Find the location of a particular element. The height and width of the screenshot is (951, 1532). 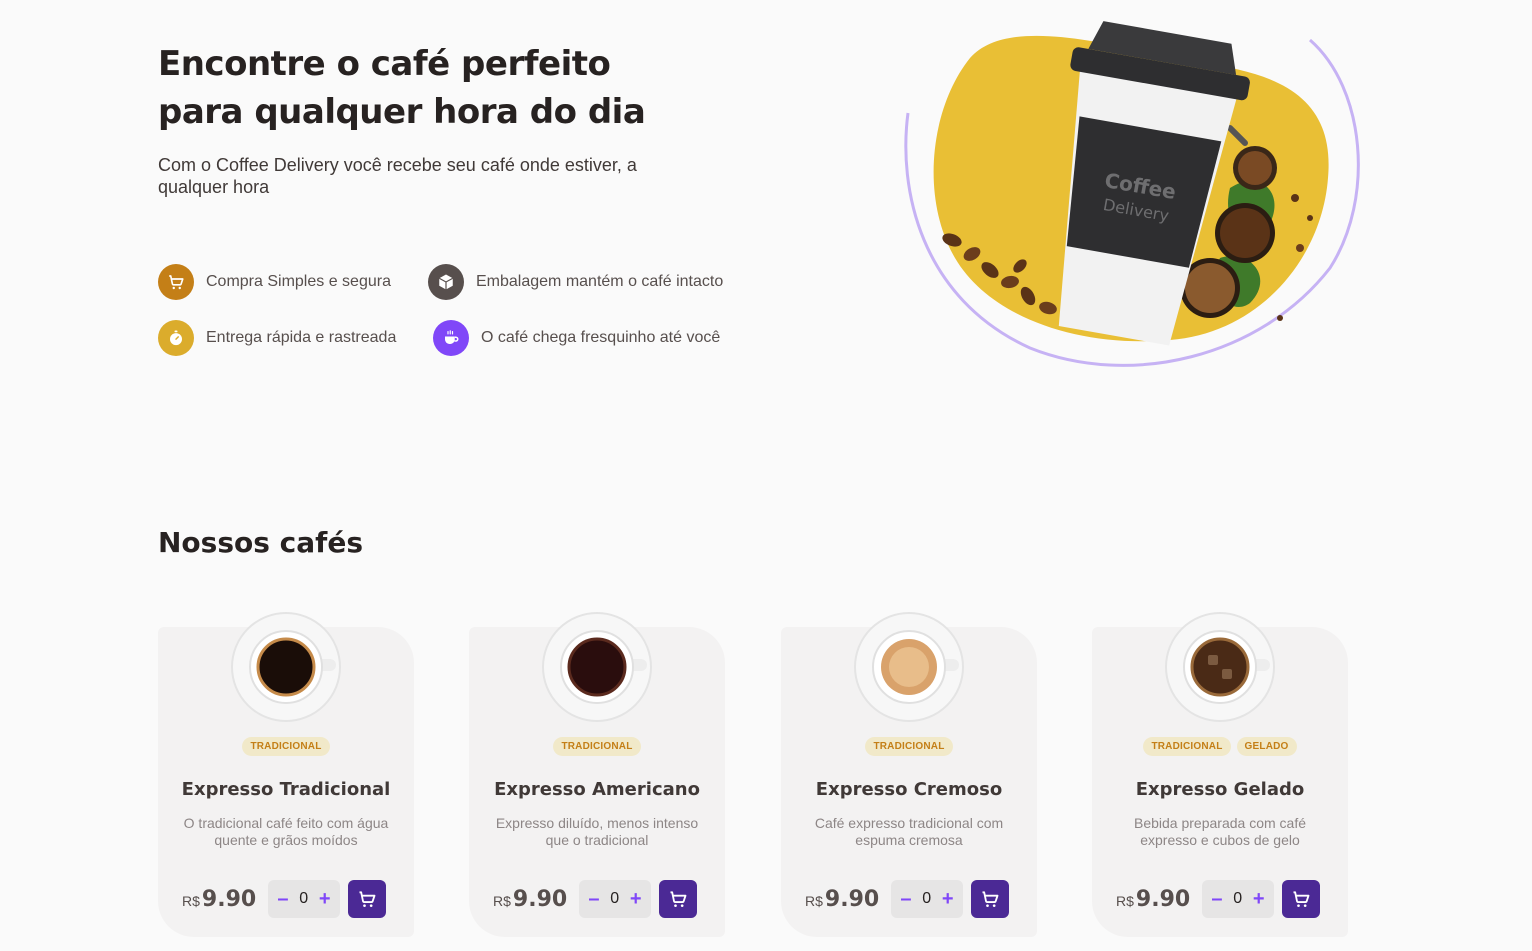

feature-label: Entrega rápida e rastreada is located at coordinates (301, 337).